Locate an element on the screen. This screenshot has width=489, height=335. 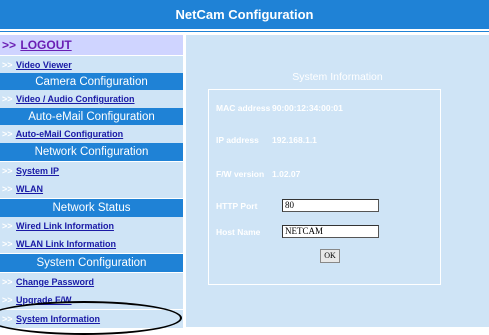
http-port-label: HTTP Port is located at coordinates (237, 206).